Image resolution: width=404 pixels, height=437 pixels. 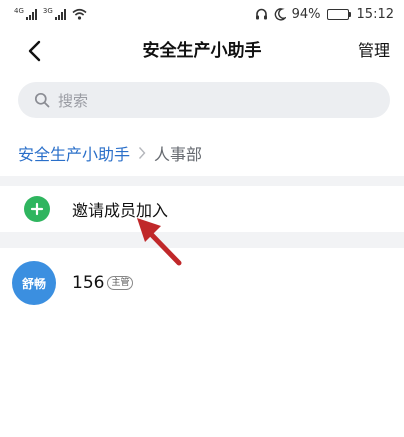 What do you see at coordinates (159, 242) in the screenshot?
I see `annotation-arrow-icon` at bounding box center [159, 242].